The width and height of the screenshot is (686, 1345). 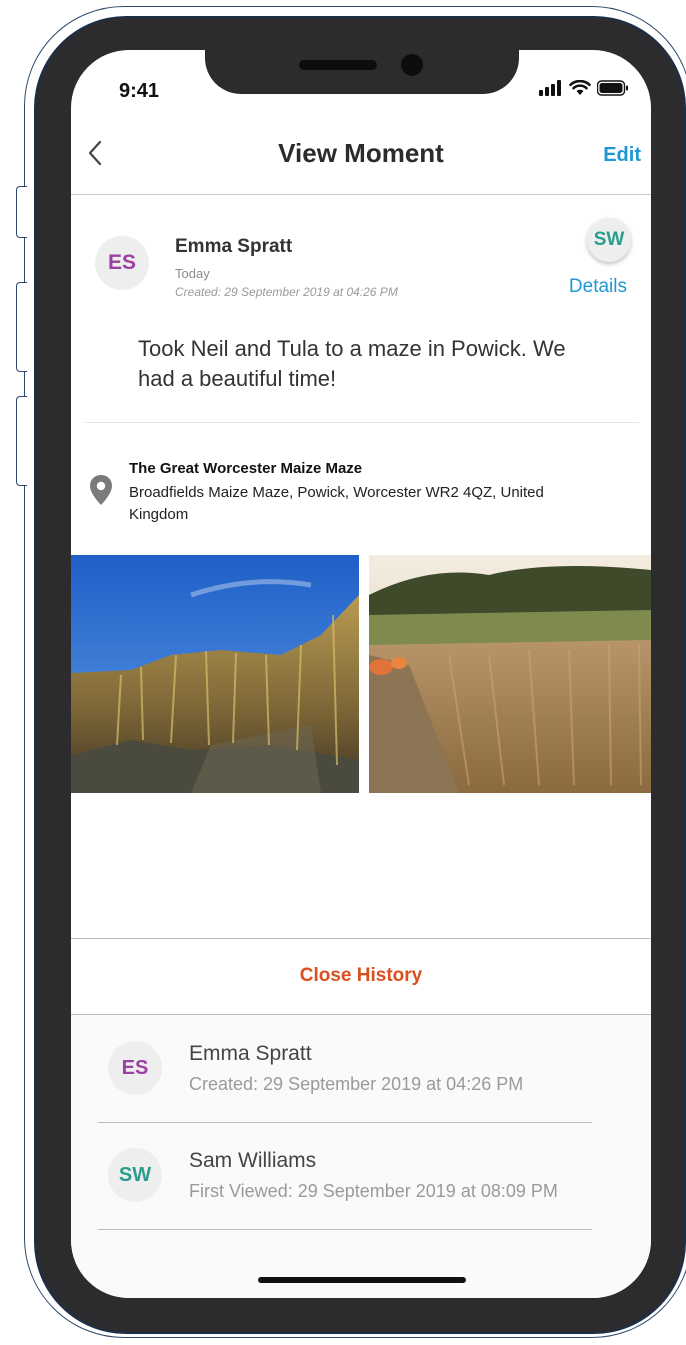 I want to click on author-avatar: ES, so click(x=122, y=263).